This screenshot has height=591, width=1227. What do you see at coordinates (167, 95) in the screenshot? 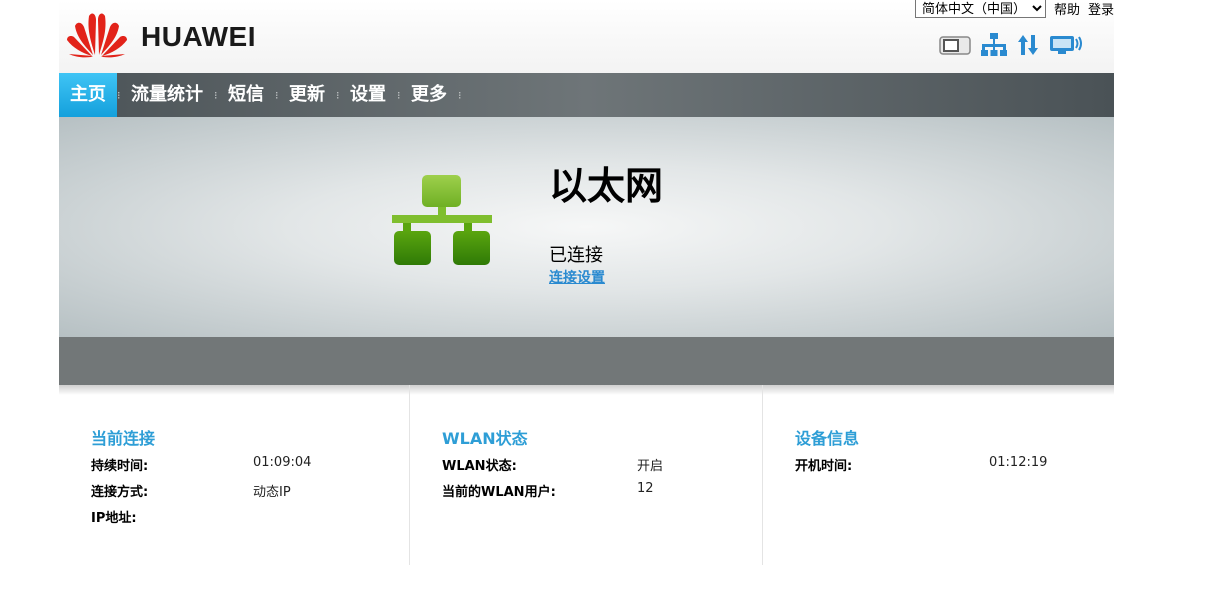
I see `nav-traffic-stats: 流量统计` at bounding box center [167, 95].